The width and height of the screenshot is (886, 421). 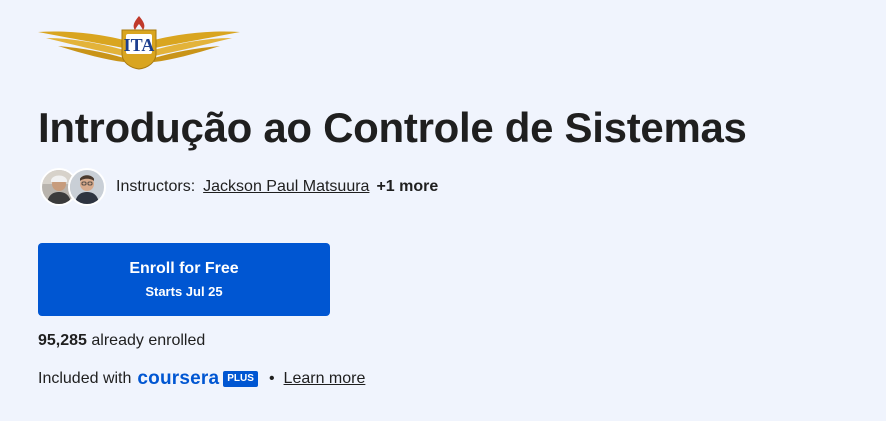 I want to click on instructor-avatars, so click(x=73, y=187).